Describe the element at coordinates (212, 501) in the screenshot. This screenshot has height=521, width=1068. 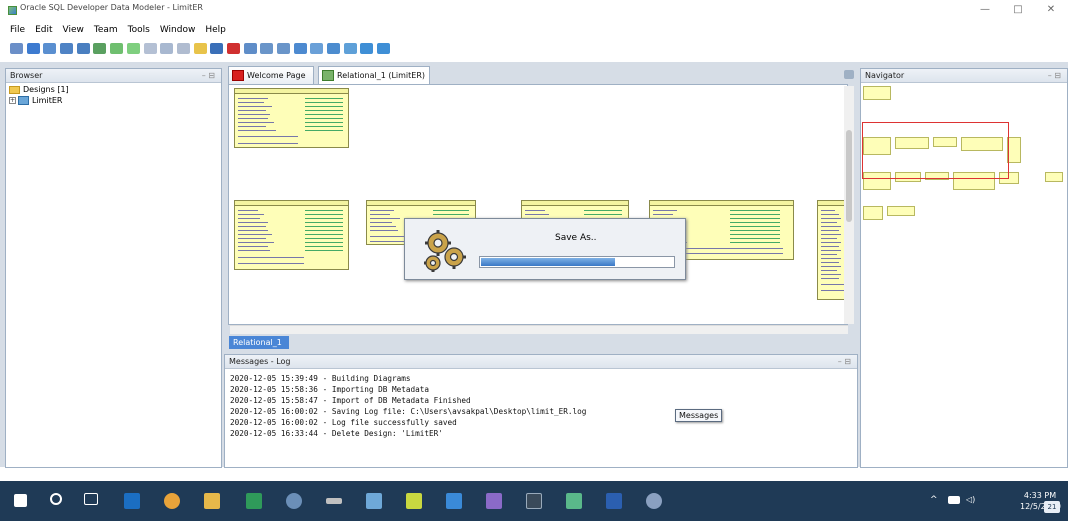
I see `file-explorer-icon` at that location.